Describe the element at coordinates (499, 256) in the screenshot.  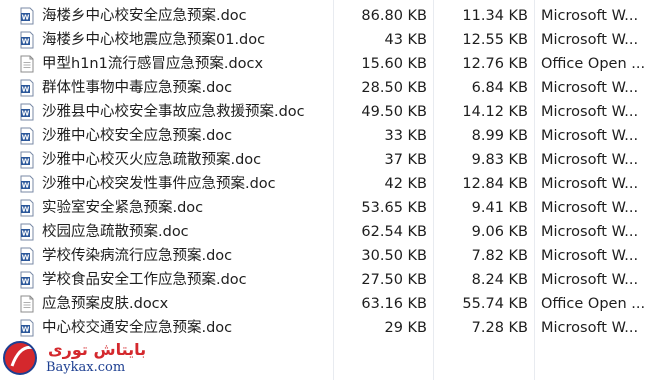
I see `compressed-size: 7.82 KB` at that location.